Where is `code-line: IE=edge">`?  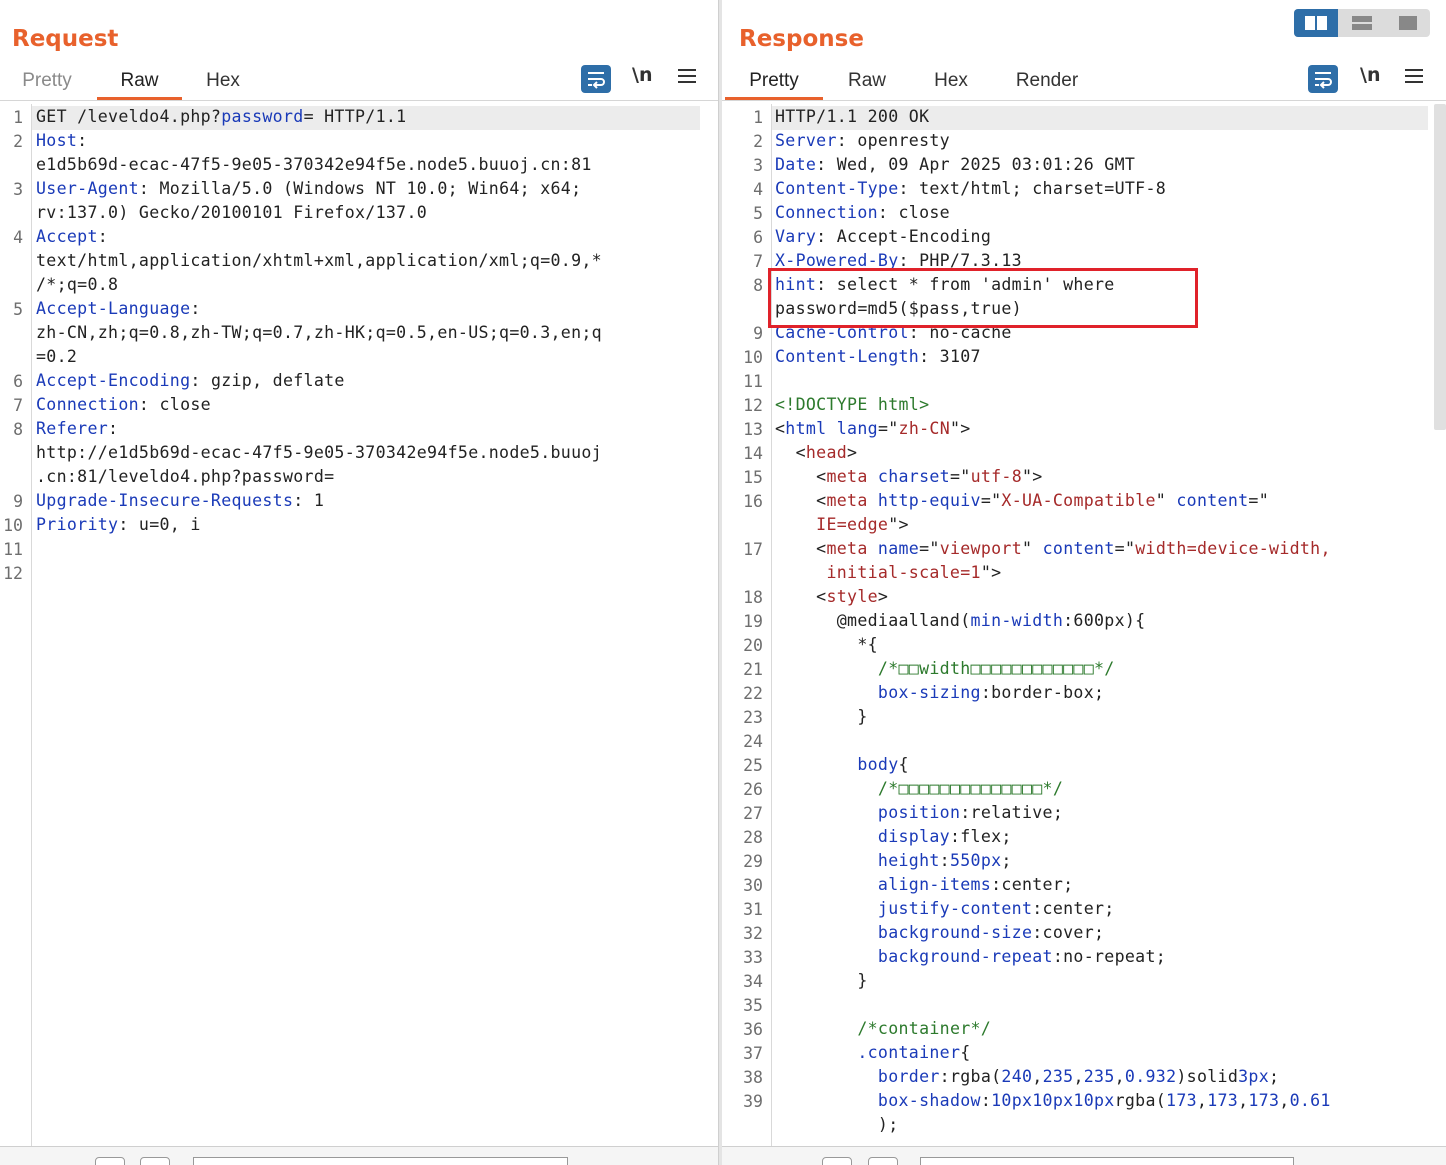 code-line: IE=edge"> is located at coordinates (842, 524).